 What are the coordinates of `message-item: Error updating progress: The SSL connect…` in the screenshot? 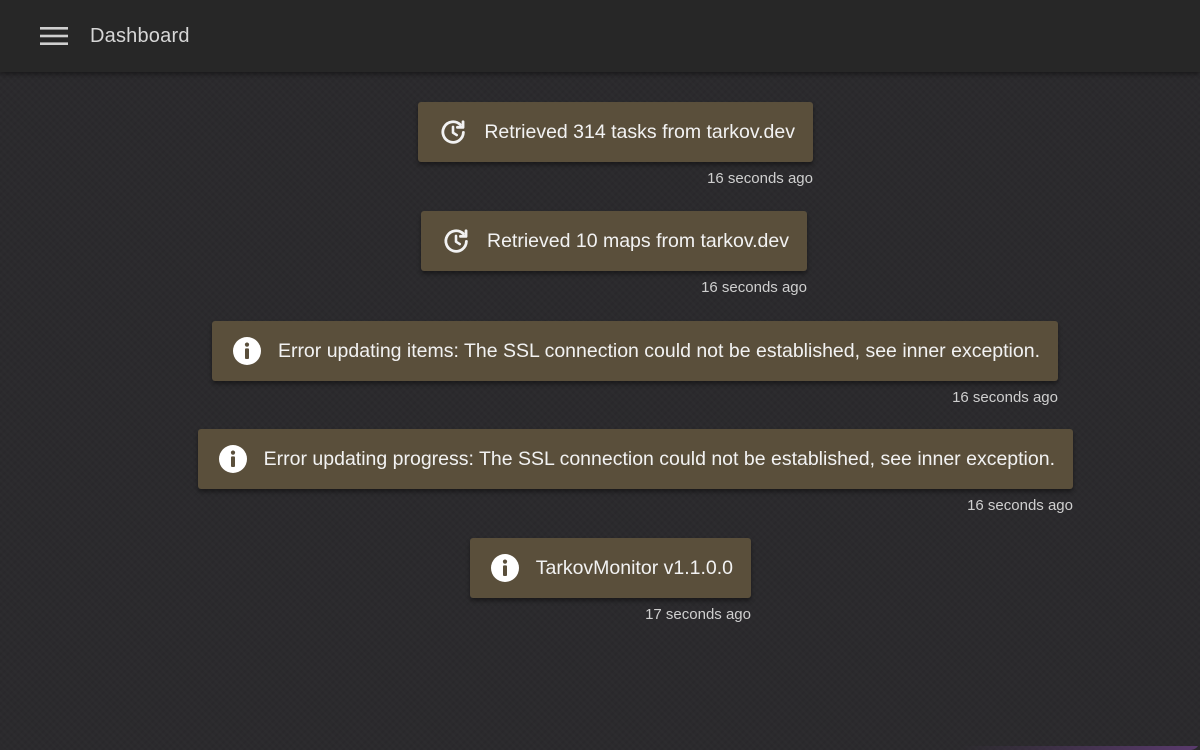 It's located at (536, 476).